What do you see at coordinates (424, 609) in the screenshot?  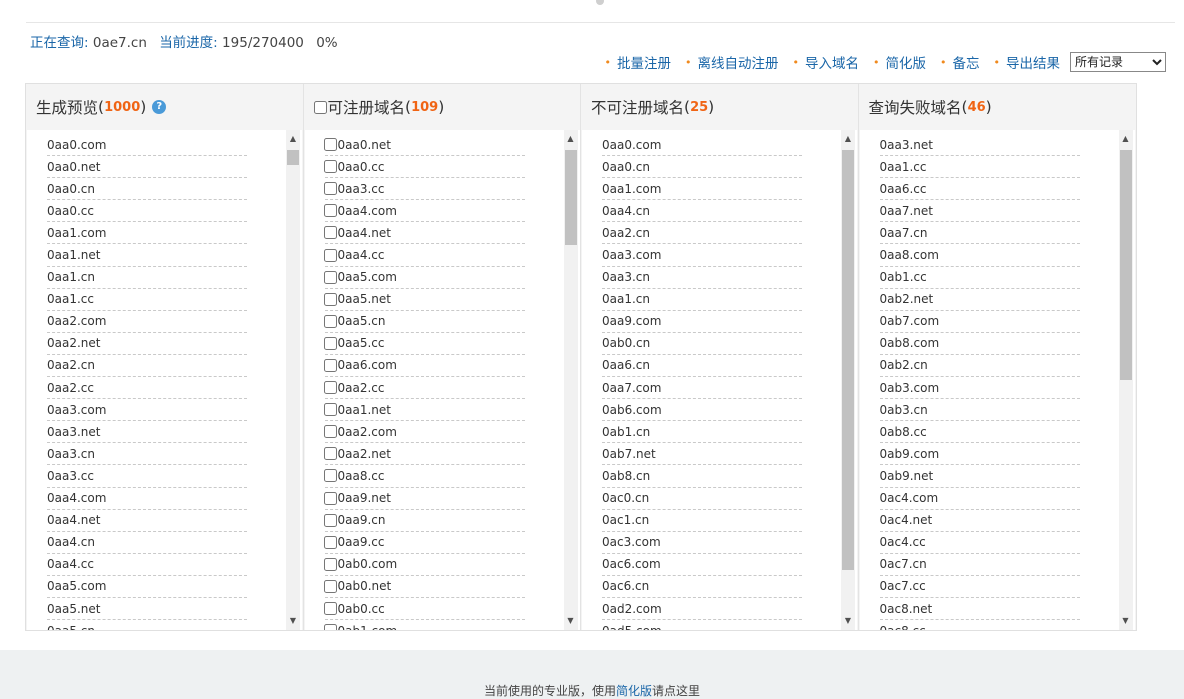 I see `domain-item: 0ab0.cc` at bounding box center [424, 609].